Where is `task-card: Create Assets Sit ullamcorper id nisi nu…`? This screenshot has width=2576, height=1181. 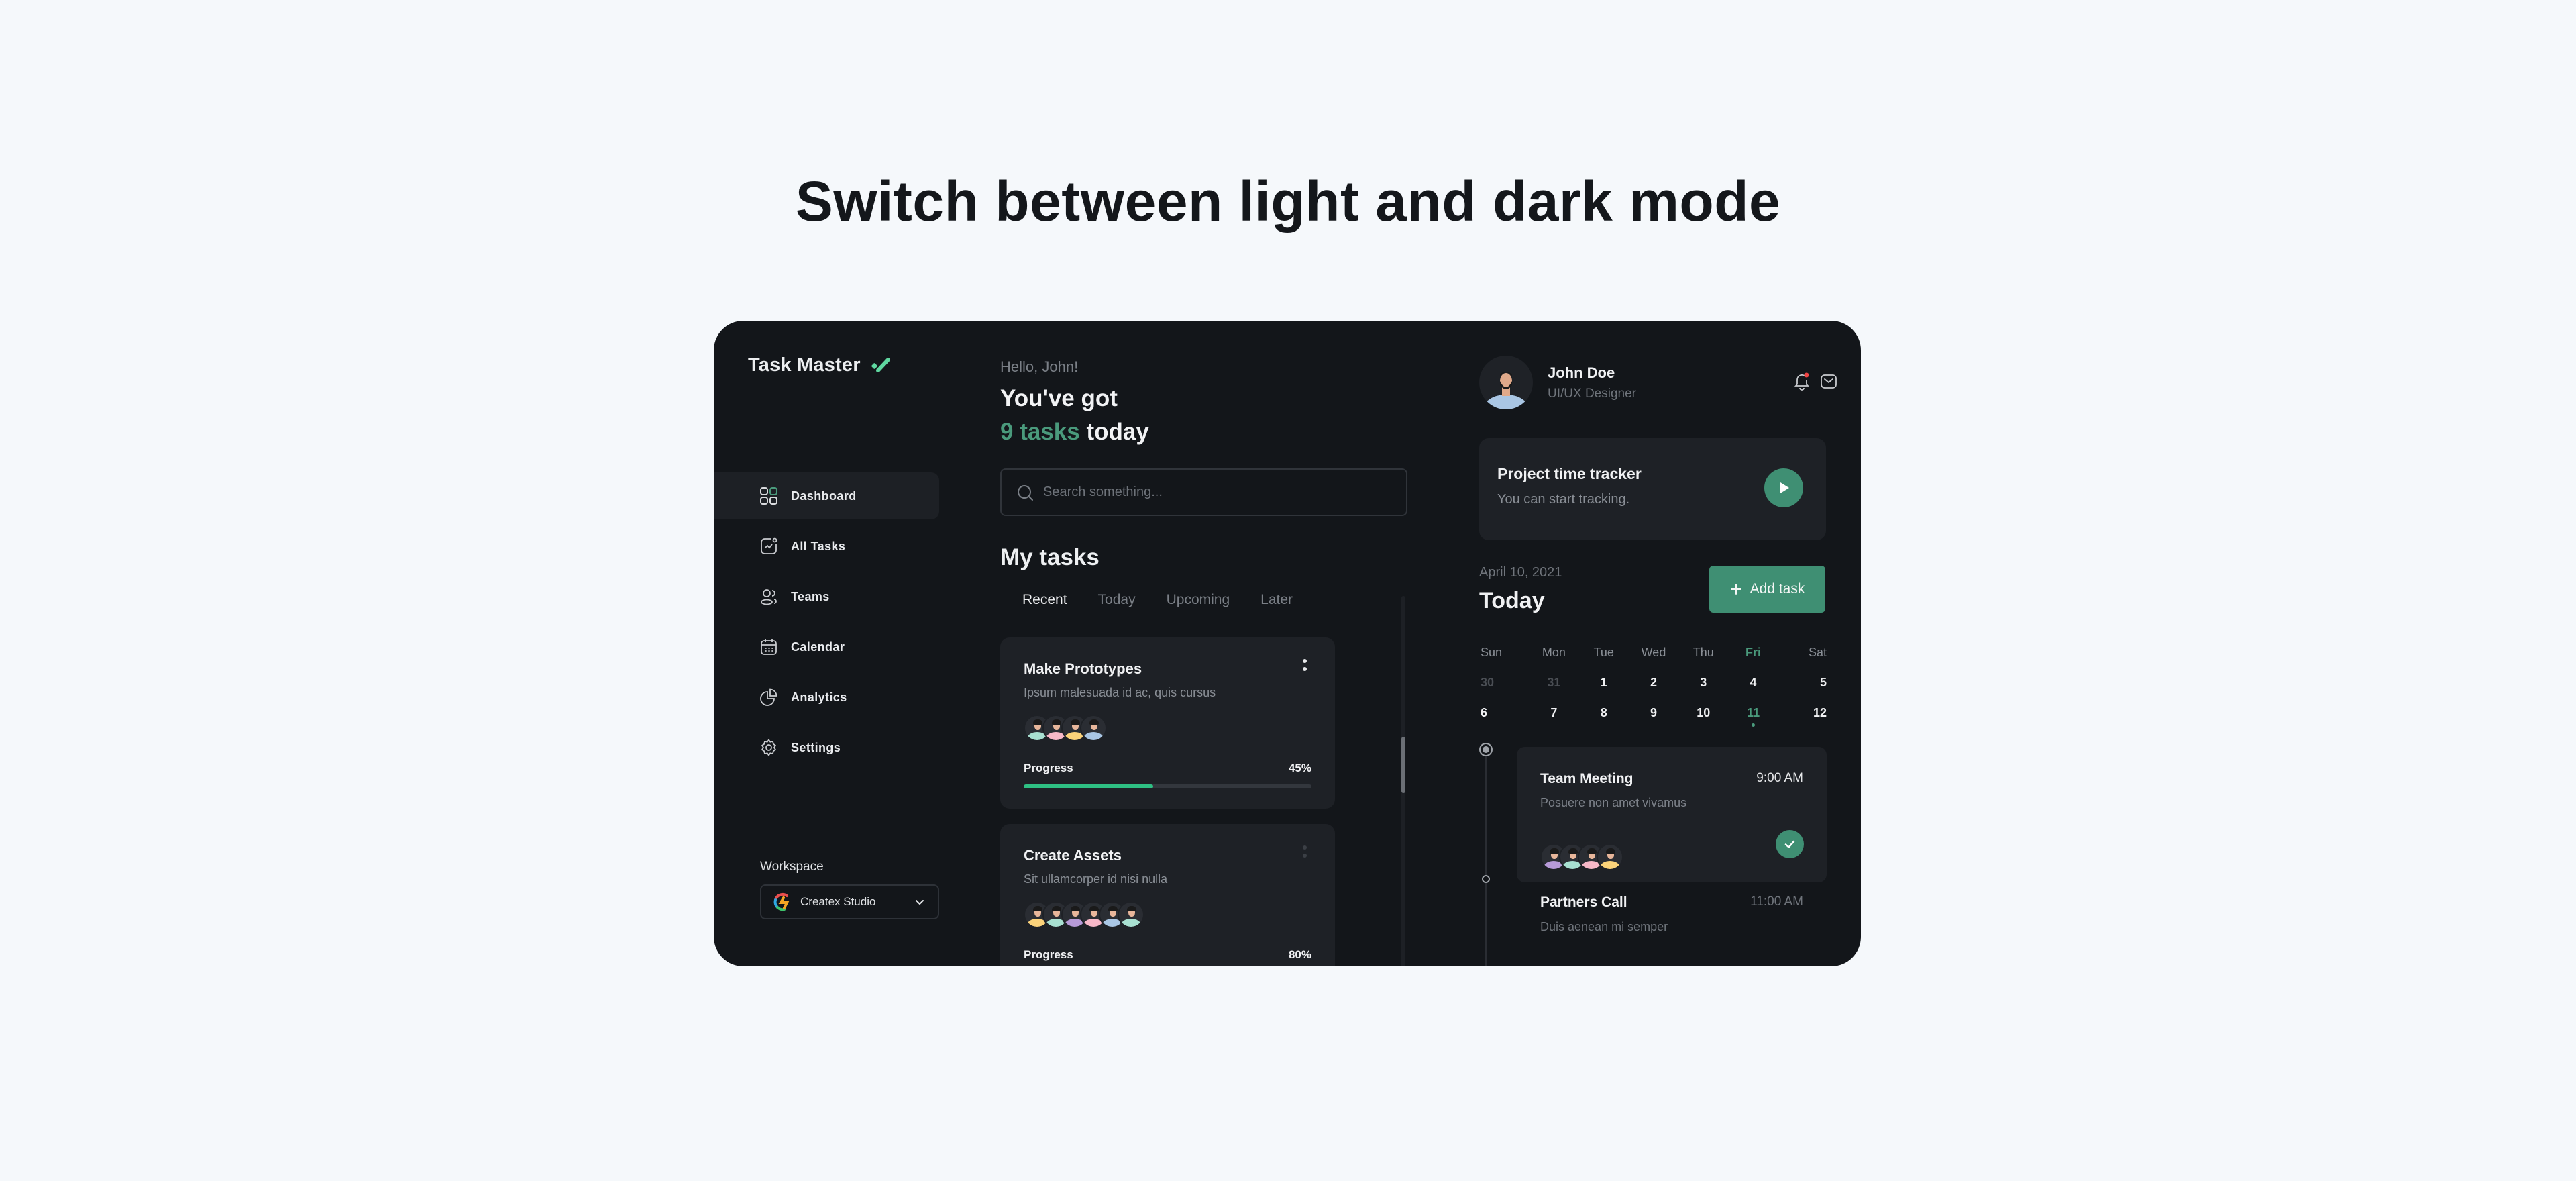 task-card: Create Assets Sit ullamcorper id nisi nu… is located at coordinates (1167, 895).